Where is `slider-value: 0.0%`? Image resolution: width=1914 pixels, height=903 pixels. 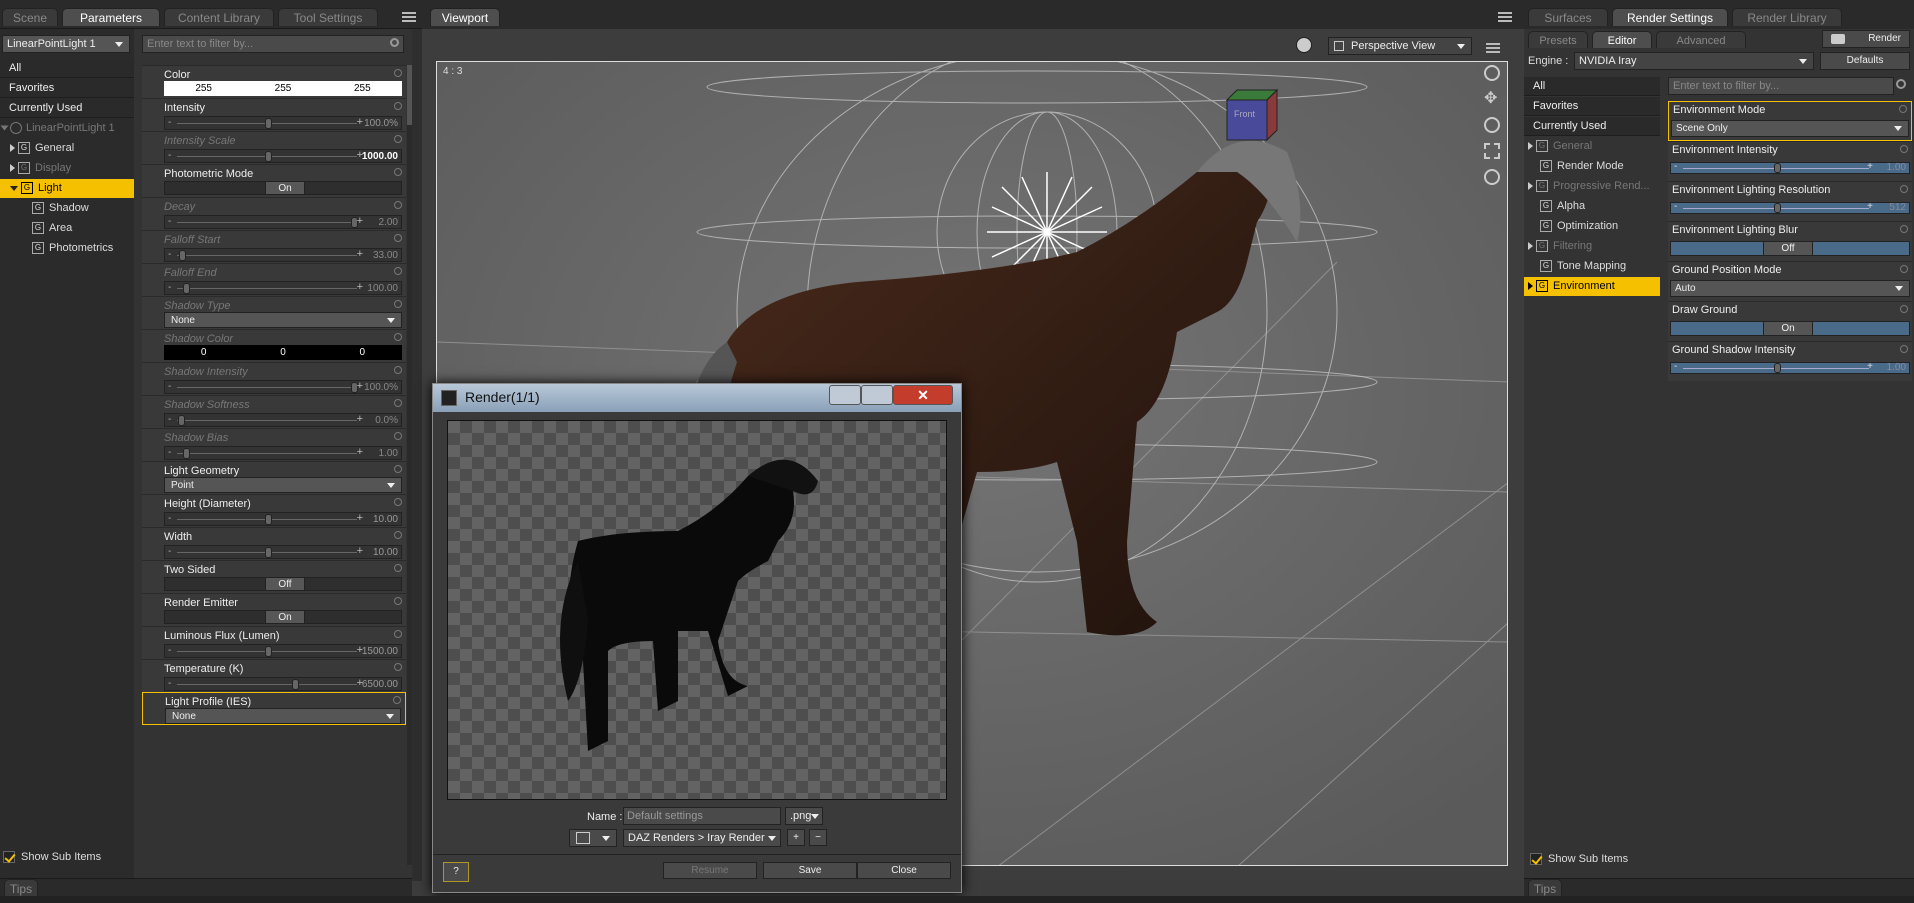
slider-value: 0.0% is located at coordinates (386, 420).